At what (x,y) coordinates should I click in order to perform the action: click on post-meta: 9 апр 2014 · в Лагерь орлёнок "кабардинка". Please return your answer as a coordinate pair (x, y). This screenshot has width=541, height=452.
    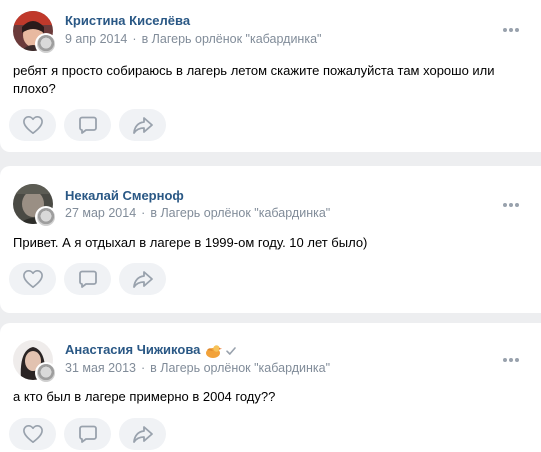
    Looking at the image, I should click on (193, 39).